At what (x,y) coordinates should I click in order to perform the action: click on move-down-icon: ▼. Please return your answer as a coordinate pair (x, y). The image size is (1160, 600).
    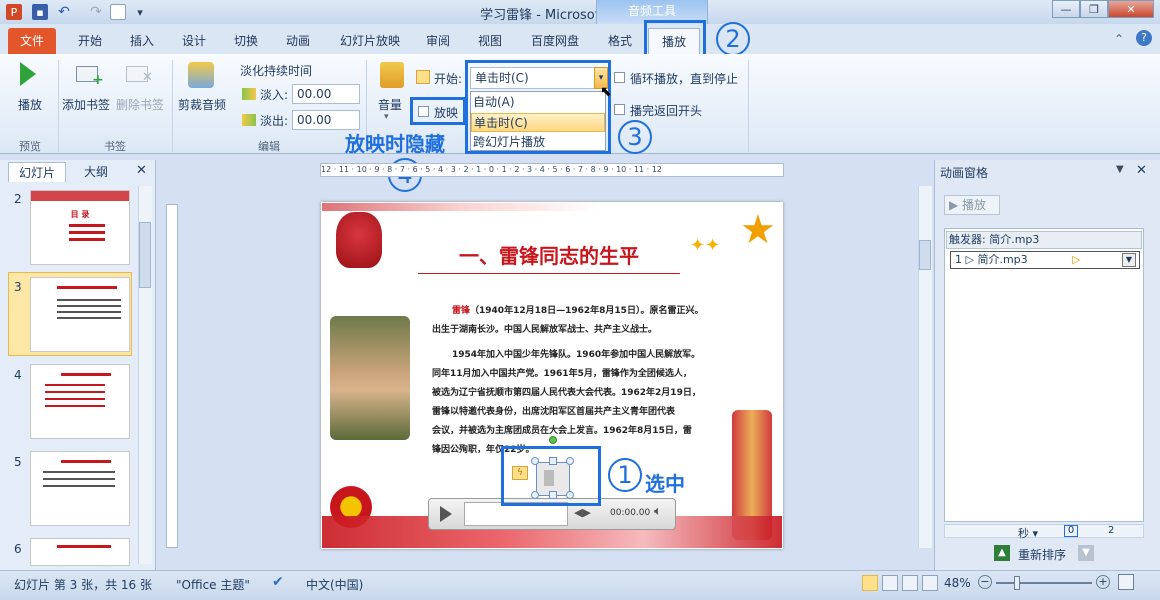
    Looking at the image, I should click on (1086, 553).